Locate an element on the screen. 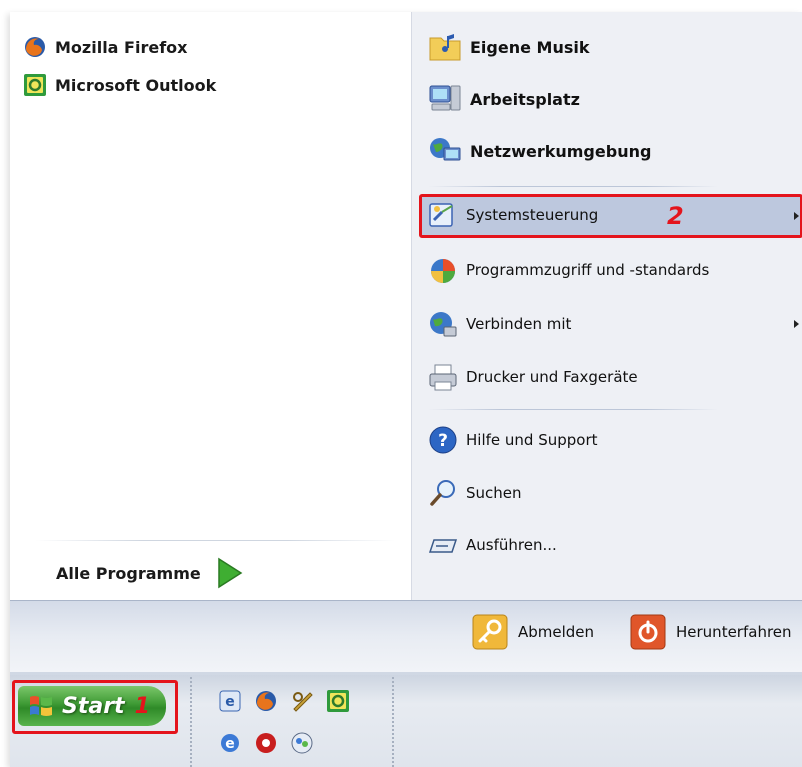  menu-item-suchen: Suchen is located at coordinates (475, 493).